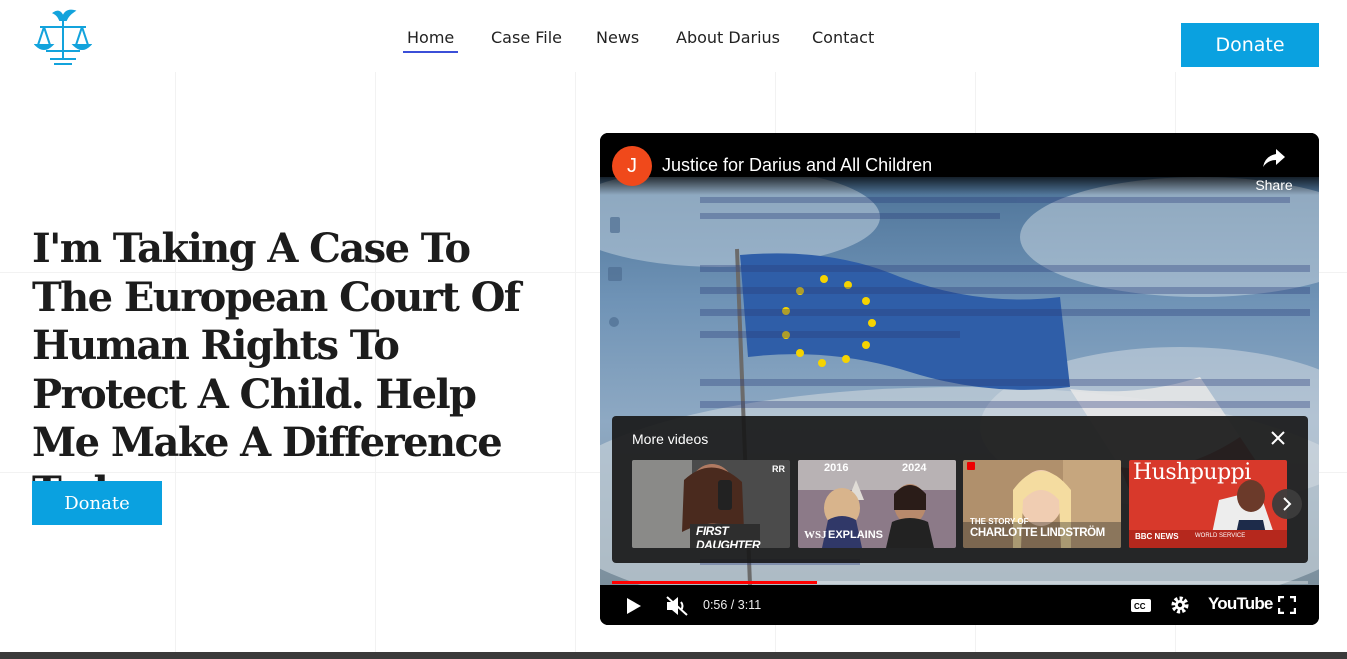  I want to click on thumbnail-caption: CHARLOTTE LINDSTRÖM, so click(1037, 533).